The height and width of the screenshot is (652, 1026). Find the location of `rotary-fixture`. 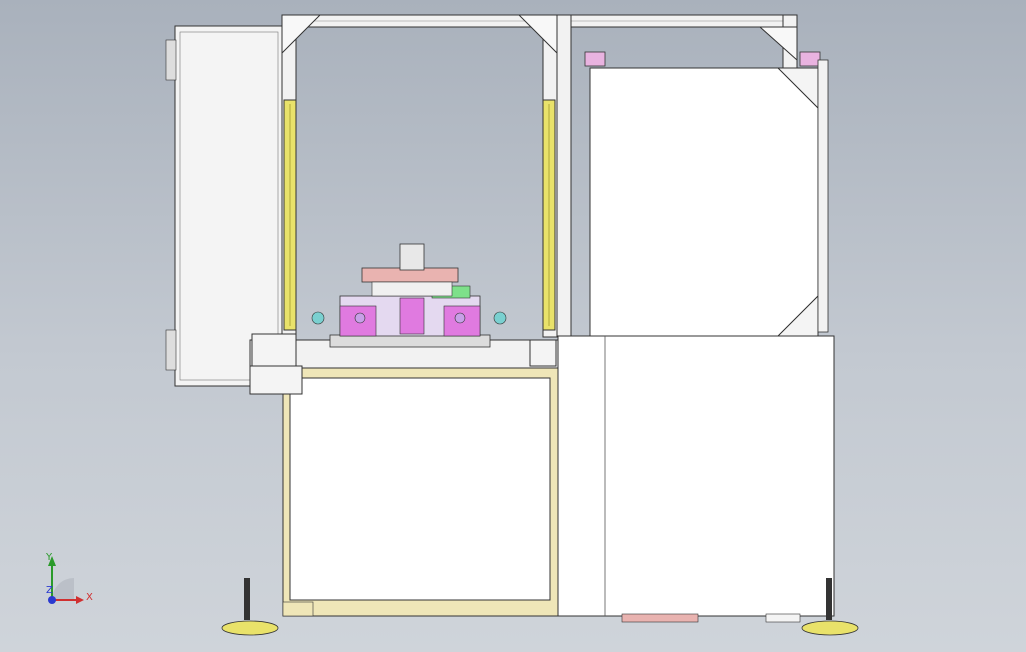

rotary-fixture is located at coordinates (409, 295).